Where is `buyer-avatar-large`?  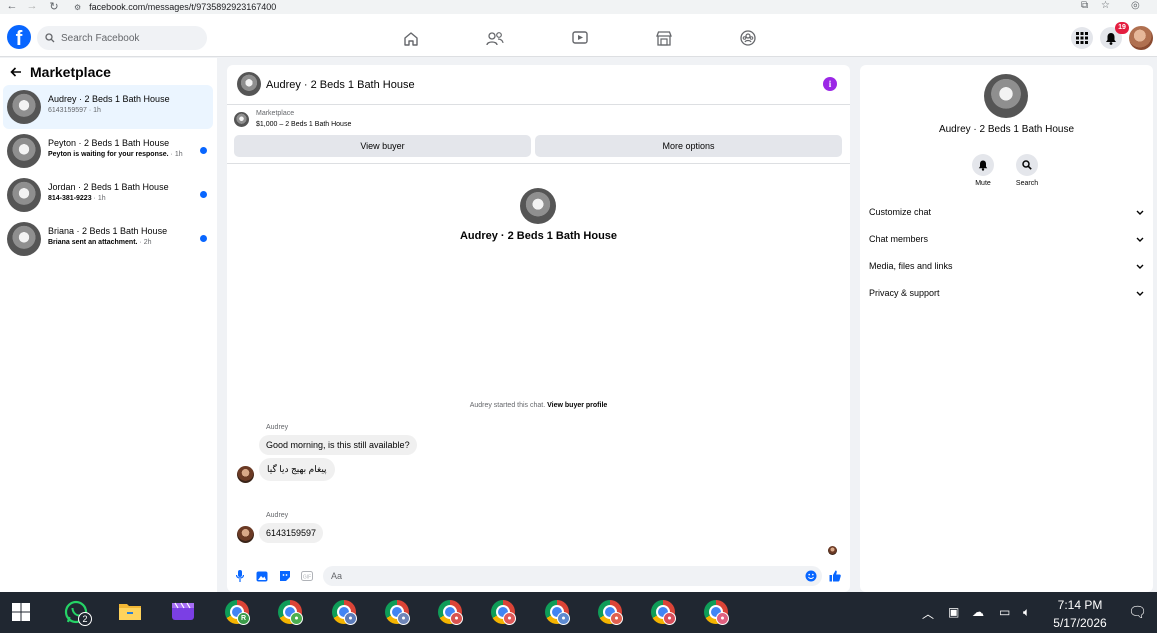
buyer-avatar-large is located at coordinates (538, 206).